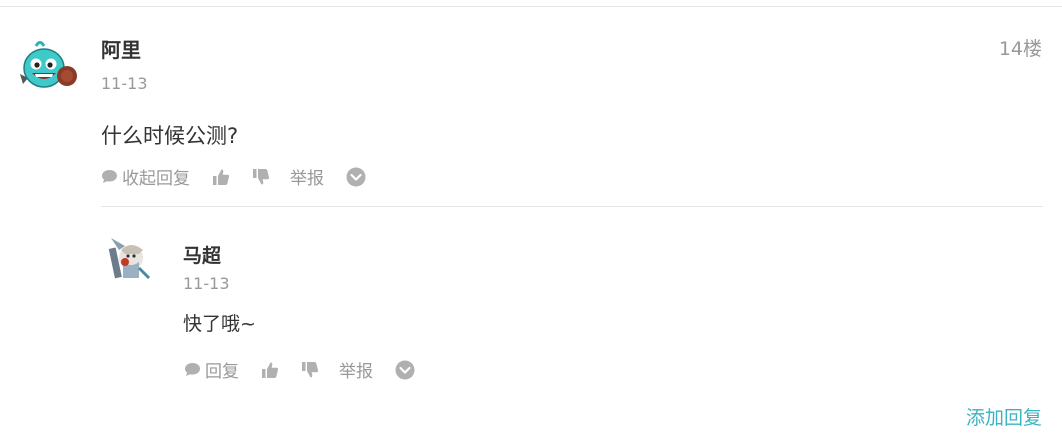  I want to click on reply-action-bar: 回复 举报, so click(310, 369).